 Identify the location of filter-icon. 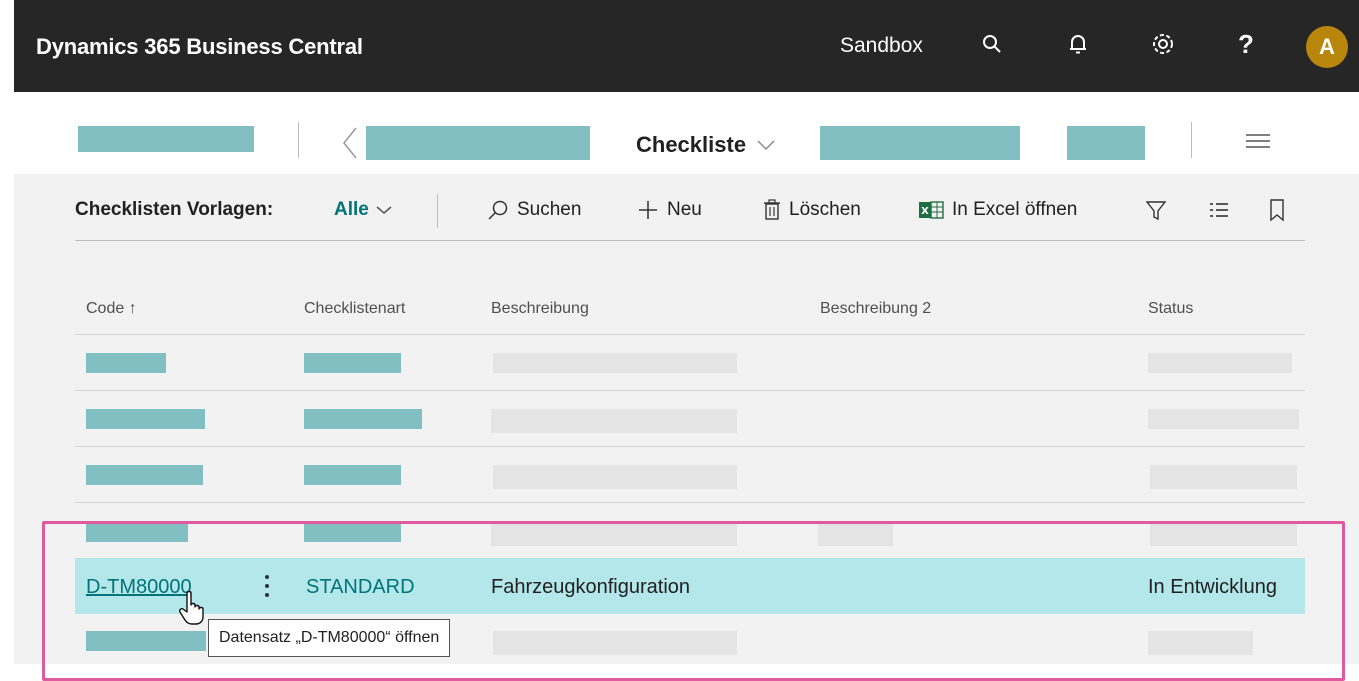
(1156, 211).